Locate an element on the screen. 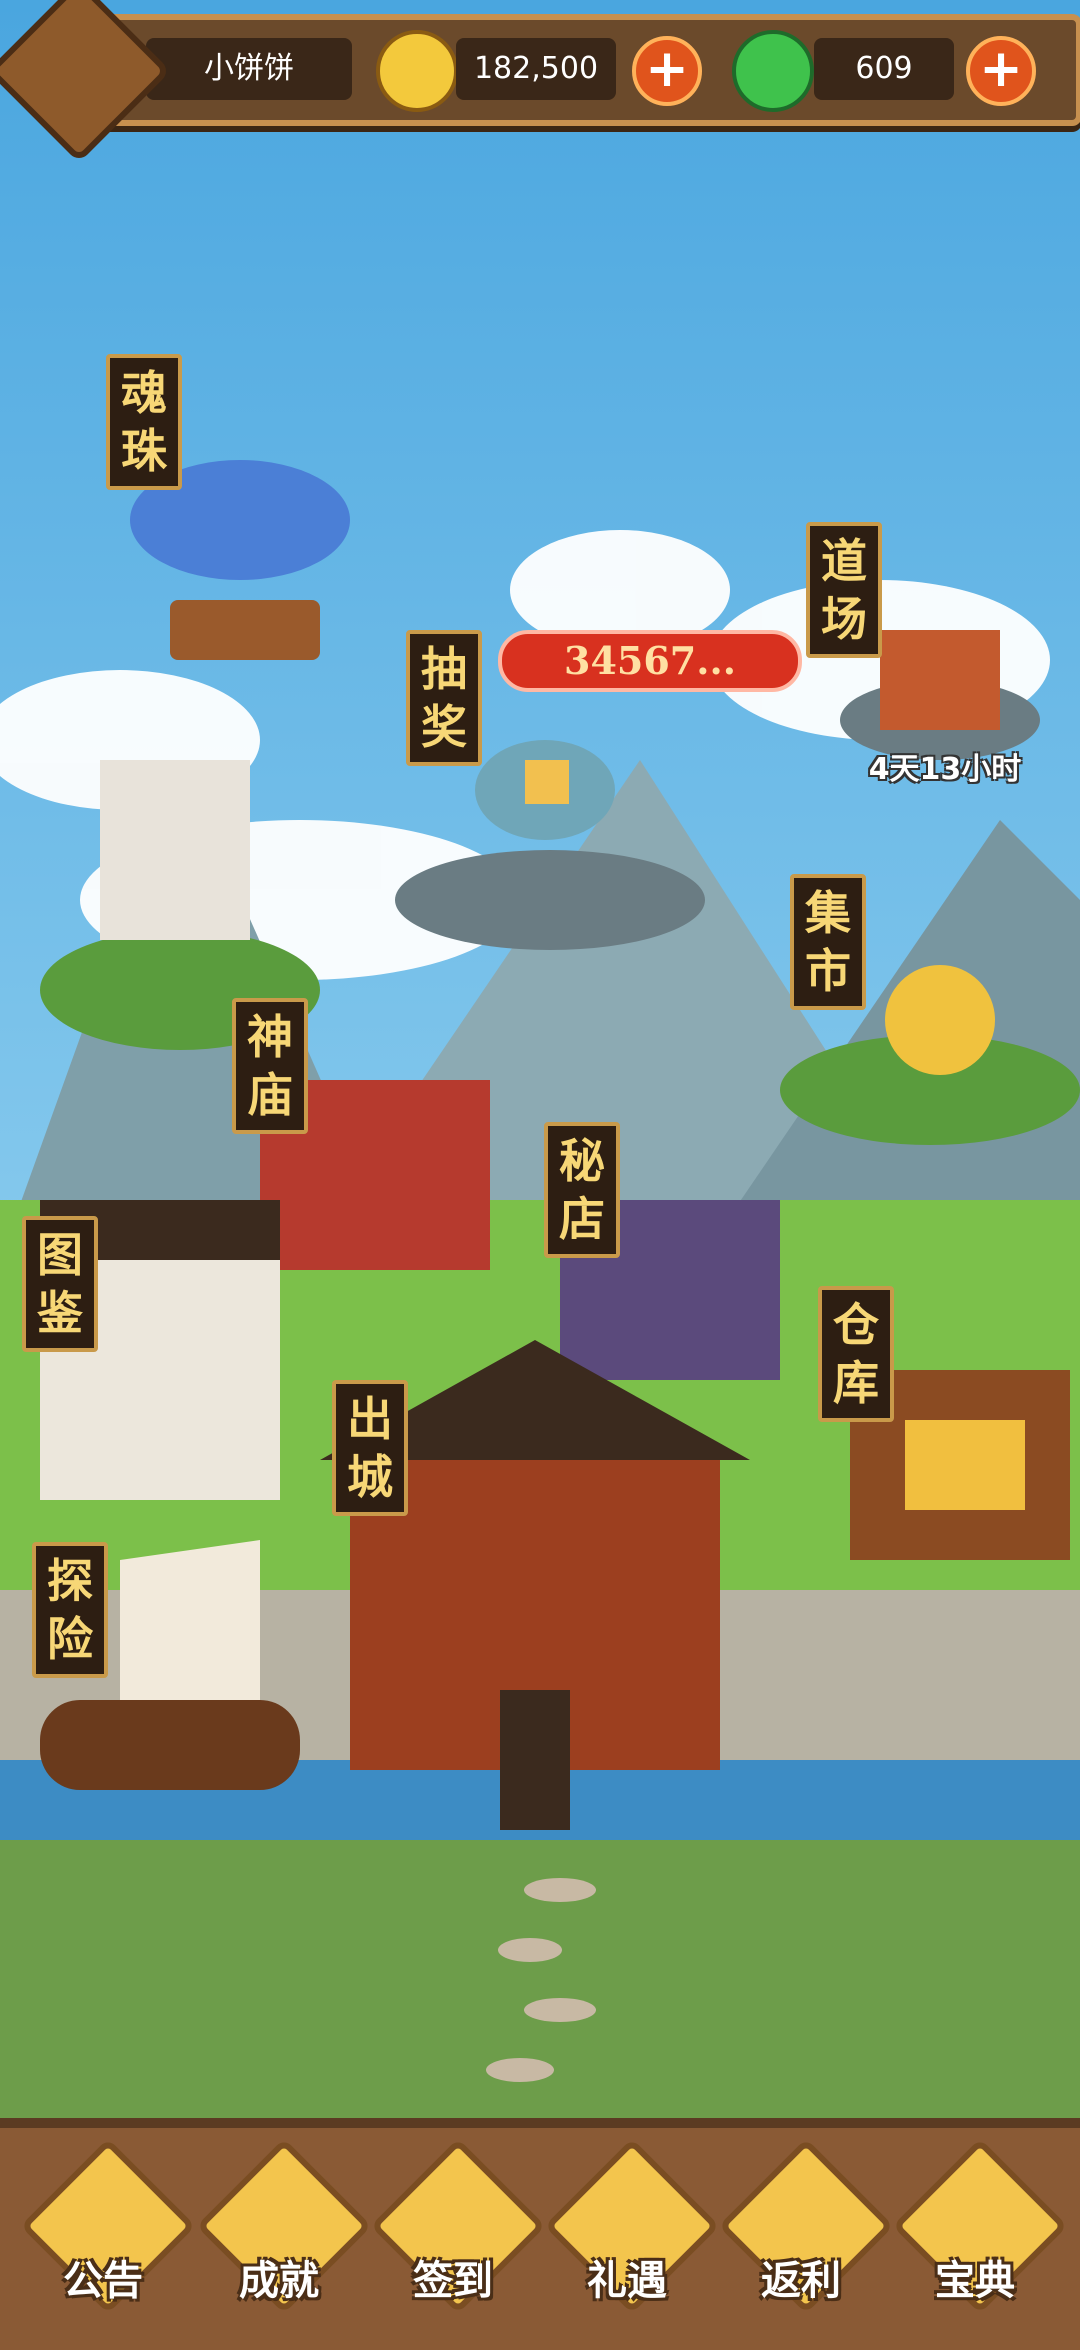 The image size is (1080, 2350). nav-signin: 签到 is located at coordinates (458, 2226).